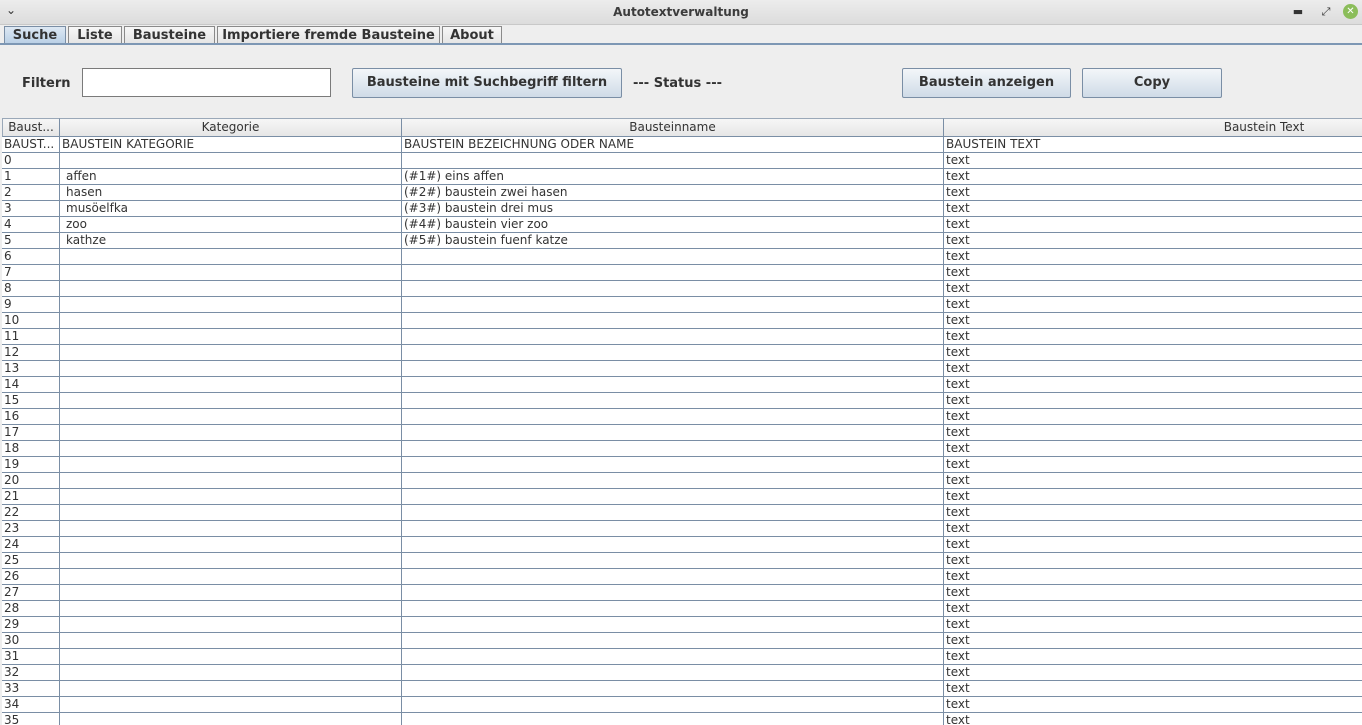  What do you see at coordinates (673, 144) in the screenshot?
I see `table-cell: BAUSTEIN BEZEICHNUNG ODER NAME` at bounding box center [673, 144].